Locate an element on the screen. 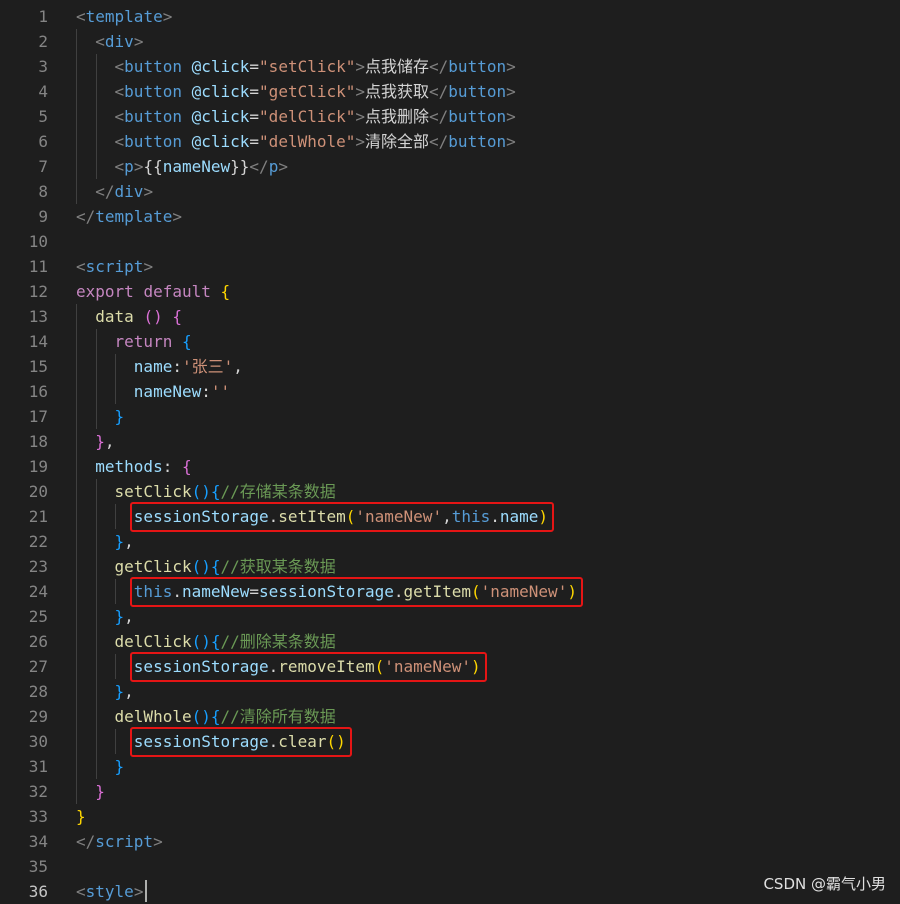 The width and height of the screenshot is (900, 904). code-line: 17 } is located at coordinates (450, 416).